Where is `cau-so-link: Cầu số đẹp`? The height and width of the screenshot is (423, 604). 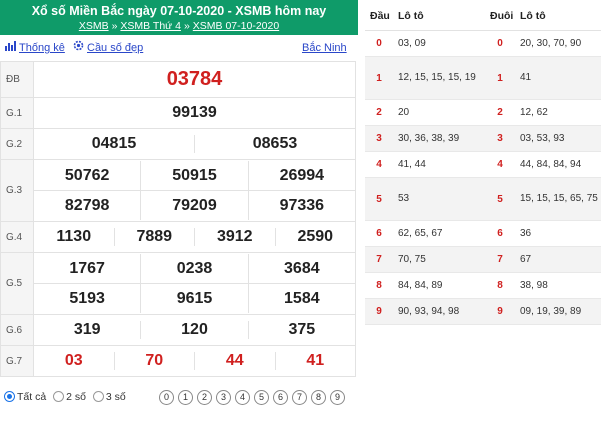 cau-so-link: Cầu số đẹp is located at coordinates (108, 48).